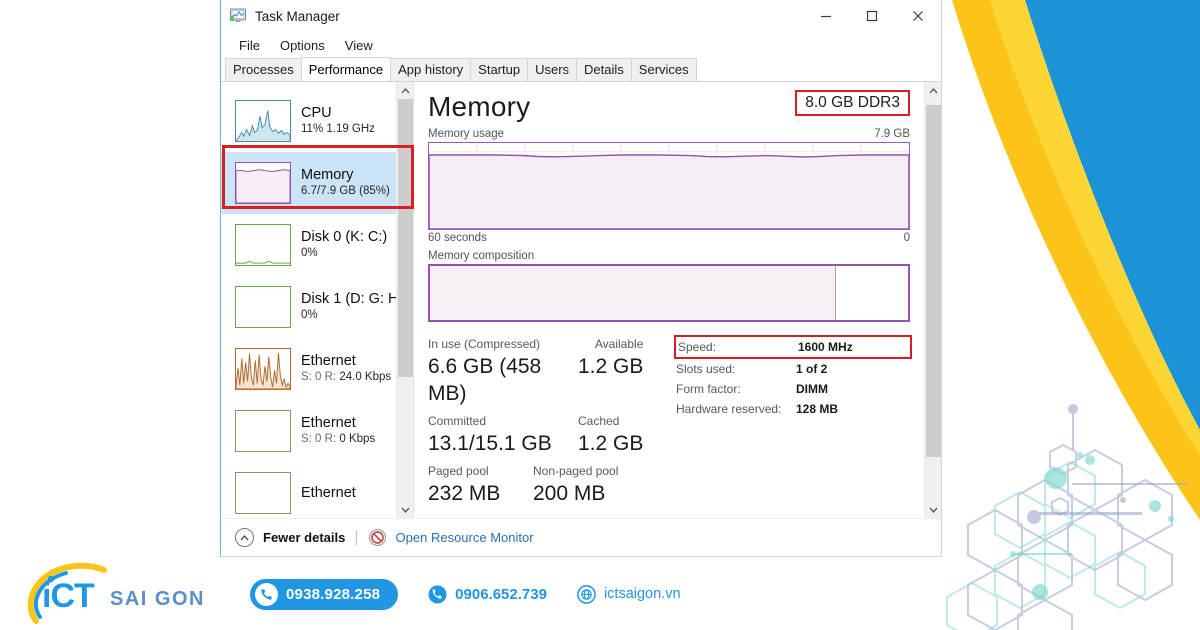  What do you see at coordinates (302, 45) in the screenshot?
I see `menu-item-options: Options` at bounding box center [302, 45].